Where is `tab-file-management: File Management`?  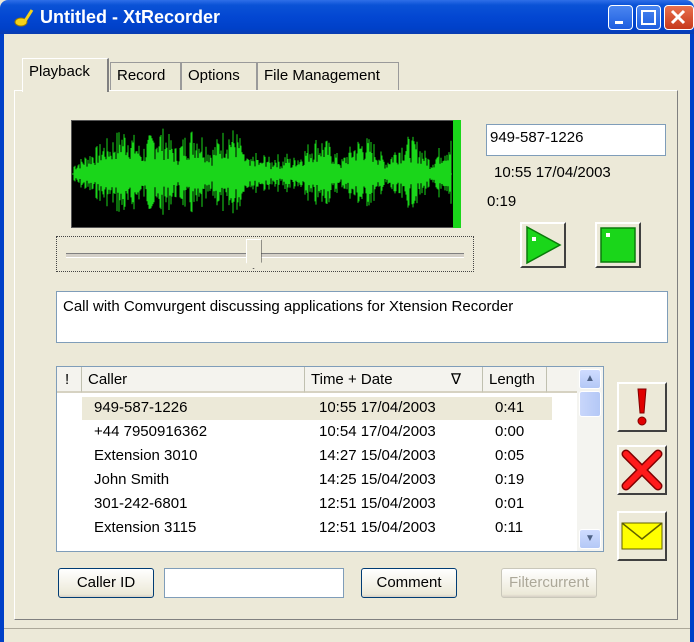 tab-file-management: File Management is located at coordinates (328, 76).